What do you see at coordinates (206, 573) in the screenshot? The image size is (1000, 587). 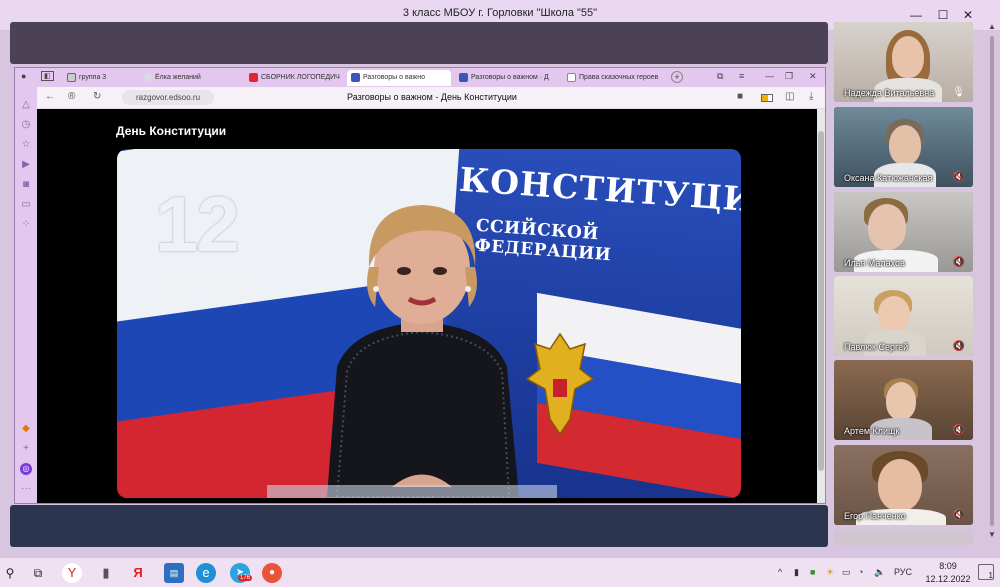 I see `edge-icon: e` at bounding box center [206, 573].